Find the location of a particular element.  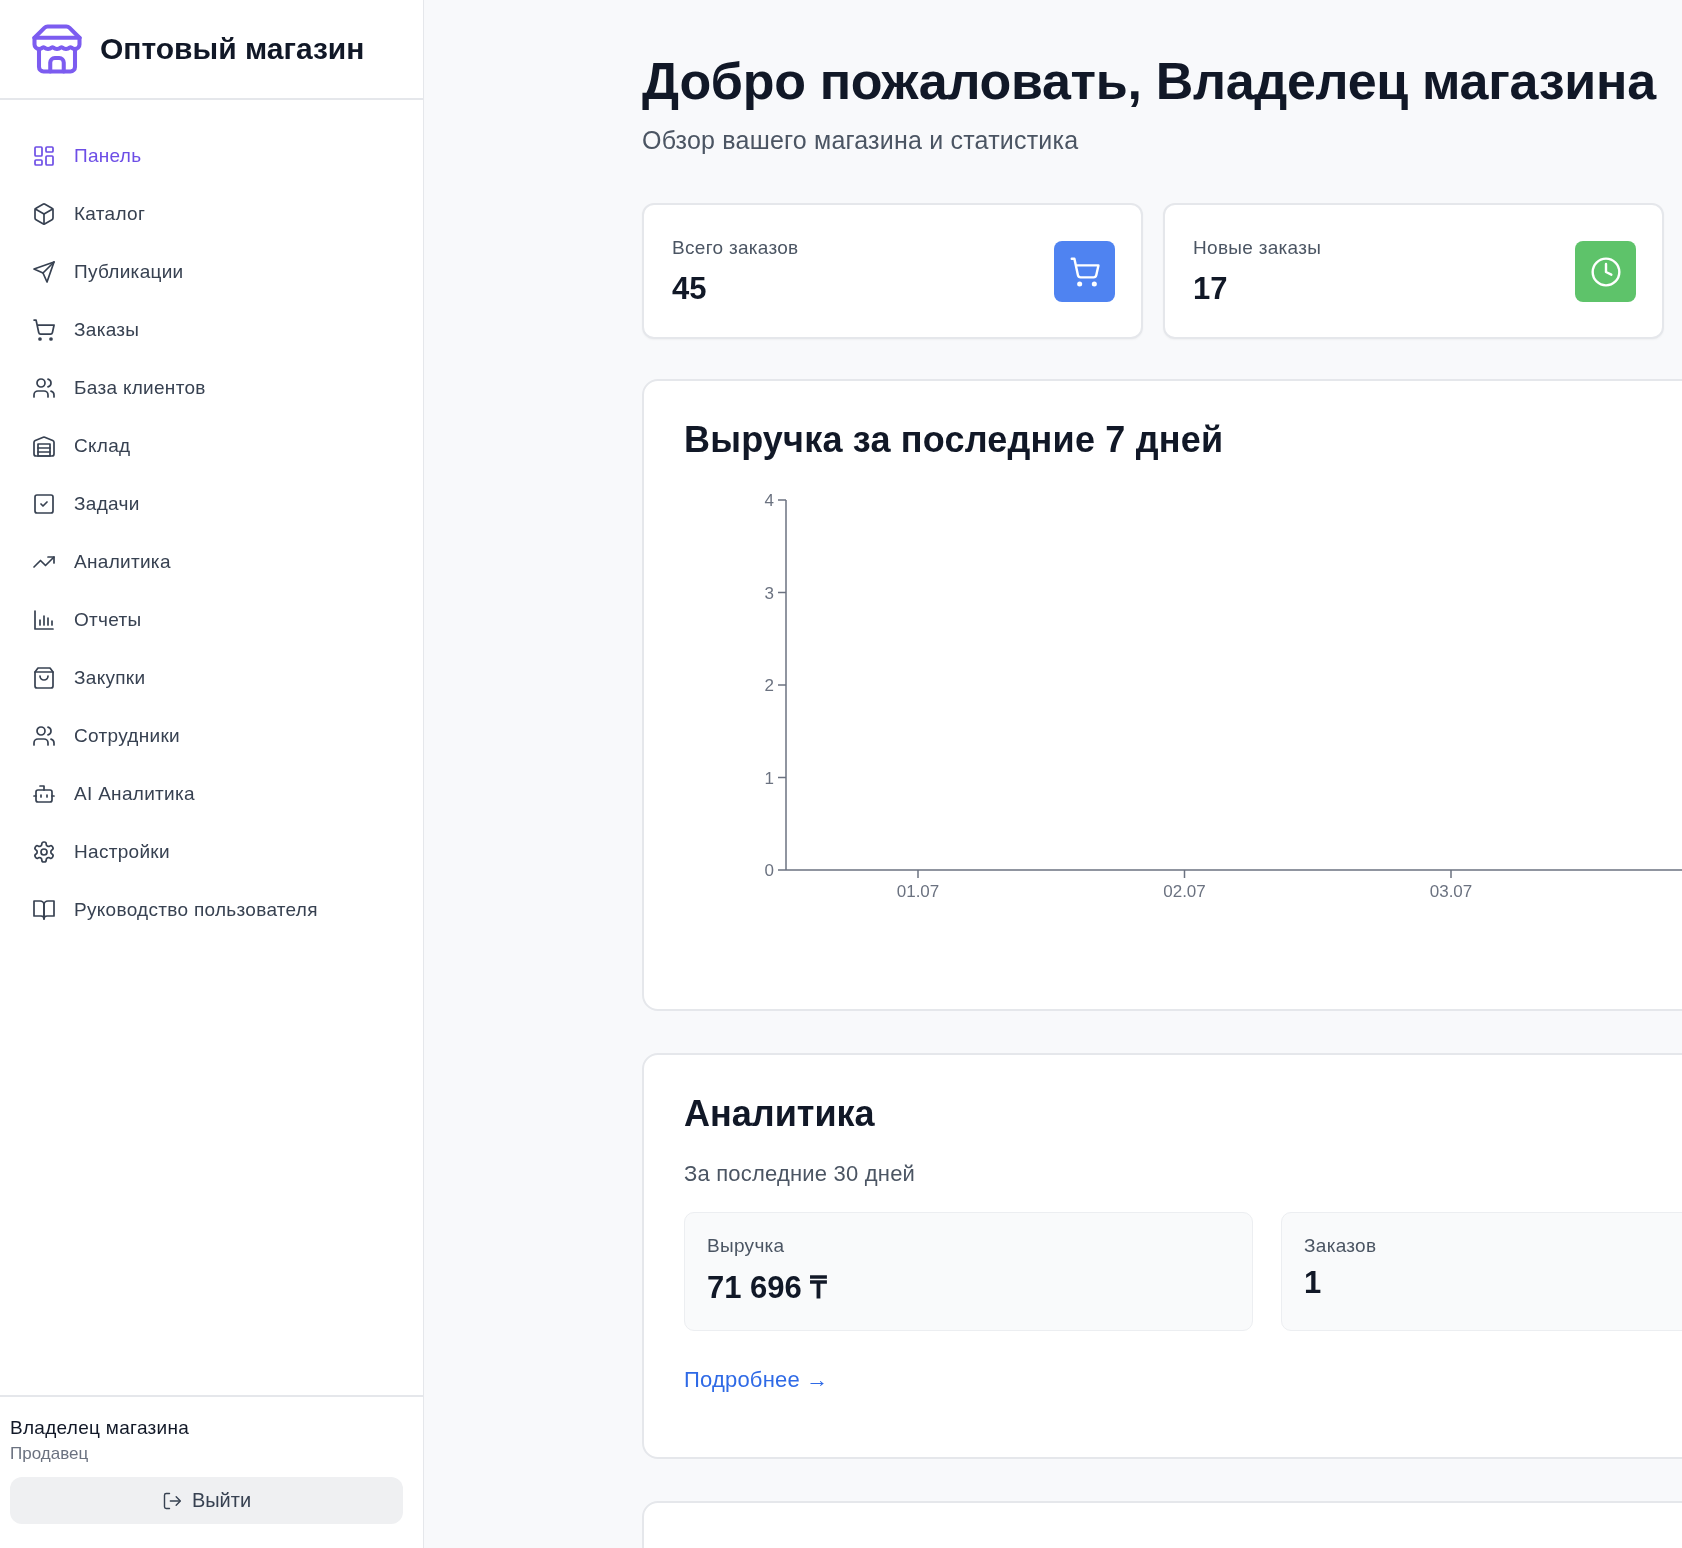

nav-item: AI Аналитика is located at coordinates (211, 794).